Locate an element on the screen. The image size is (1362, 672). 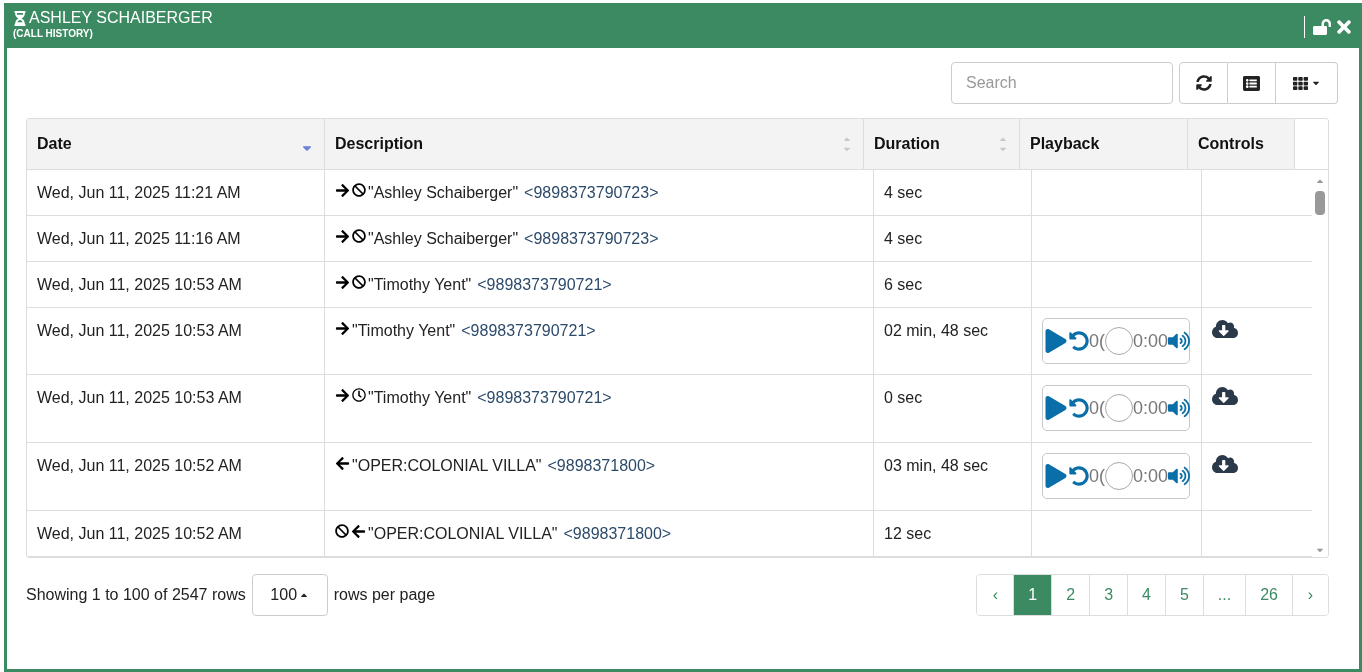
table-cell: 12 sec is located at coordinates (953, 533).